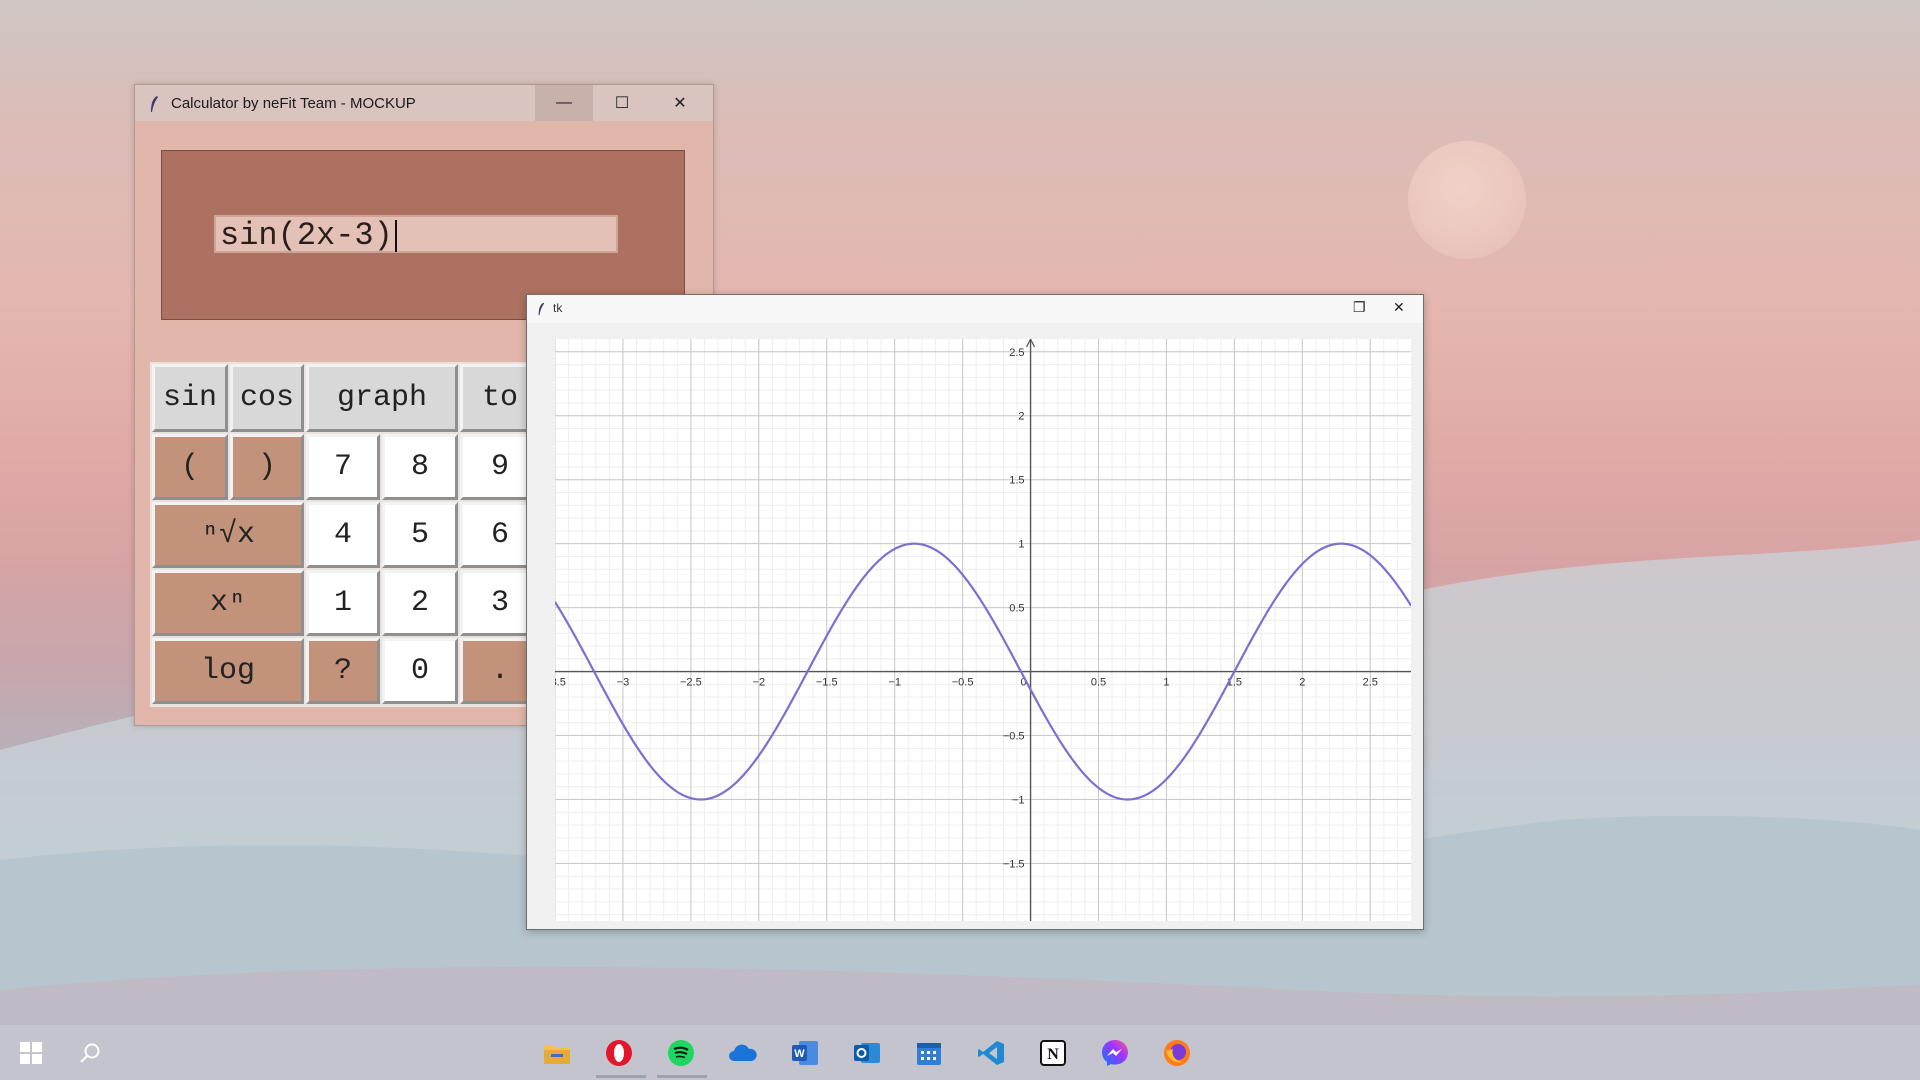 This screenshot has height=1080, width=1920. I want to click on digit-8-button: 8, so click(420, 467).